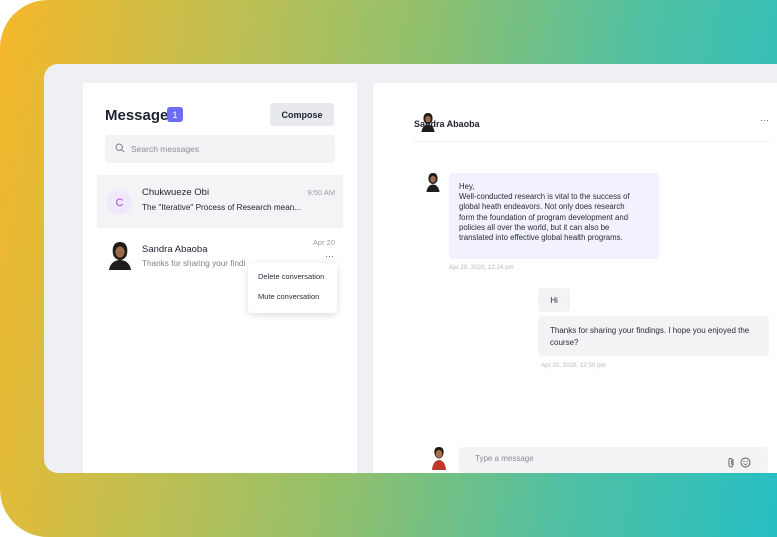  Describe the element at coordinates (288, 296) in the screenshot. I see `mute-conversation-menu-item: Mute conversation` at that location.